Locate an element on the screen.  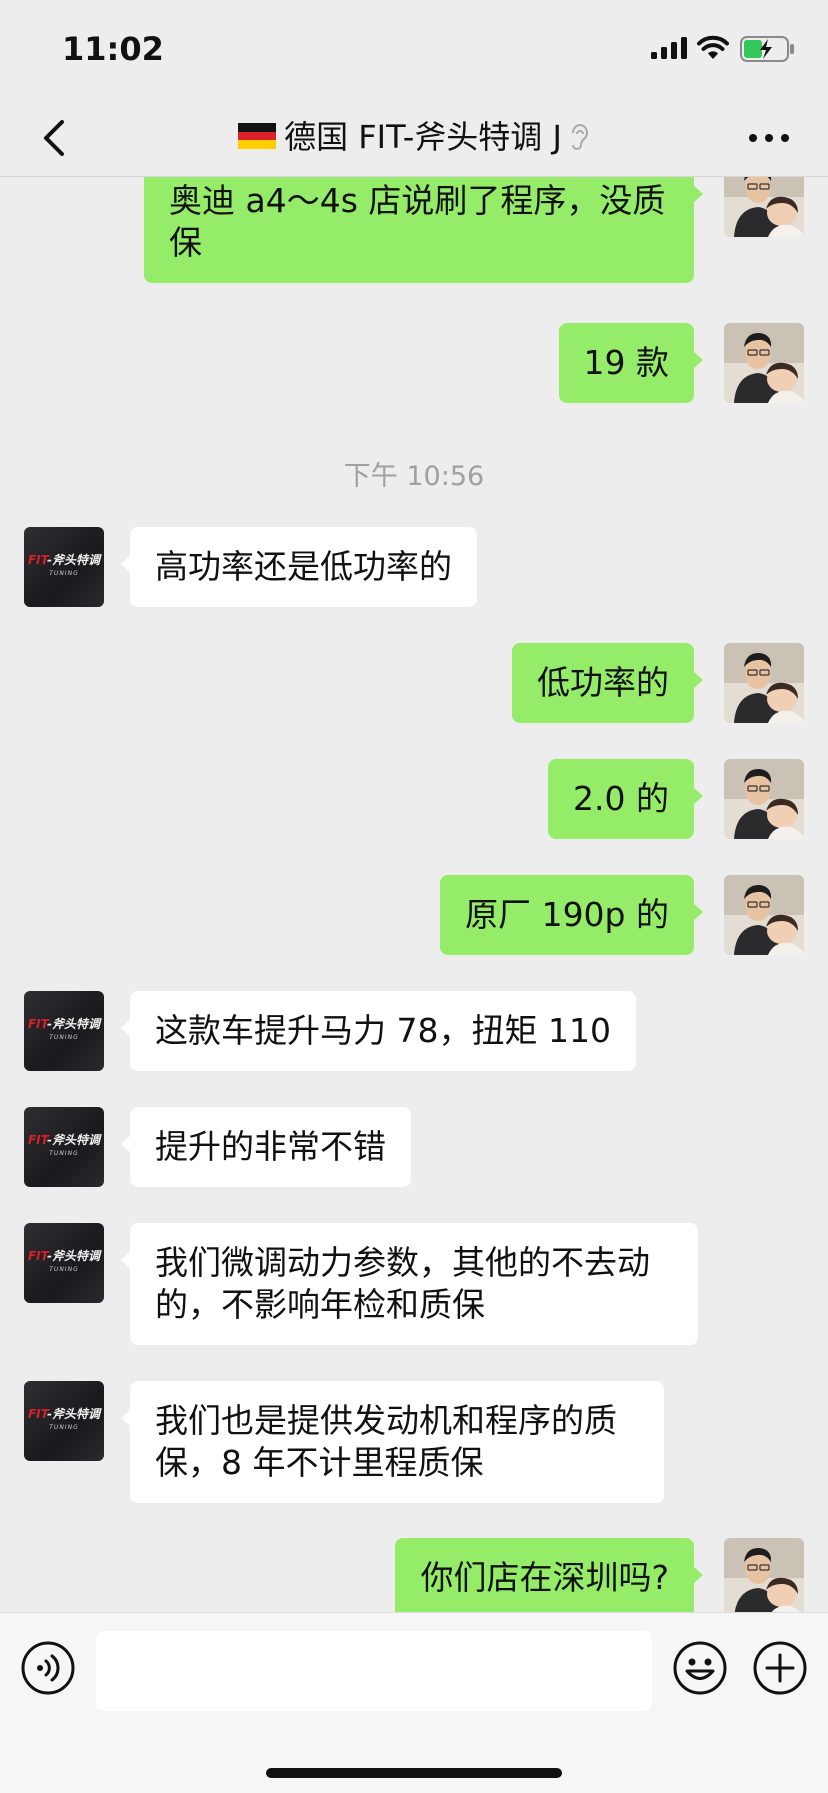
input-bar is located at coordinates (414, 1702).